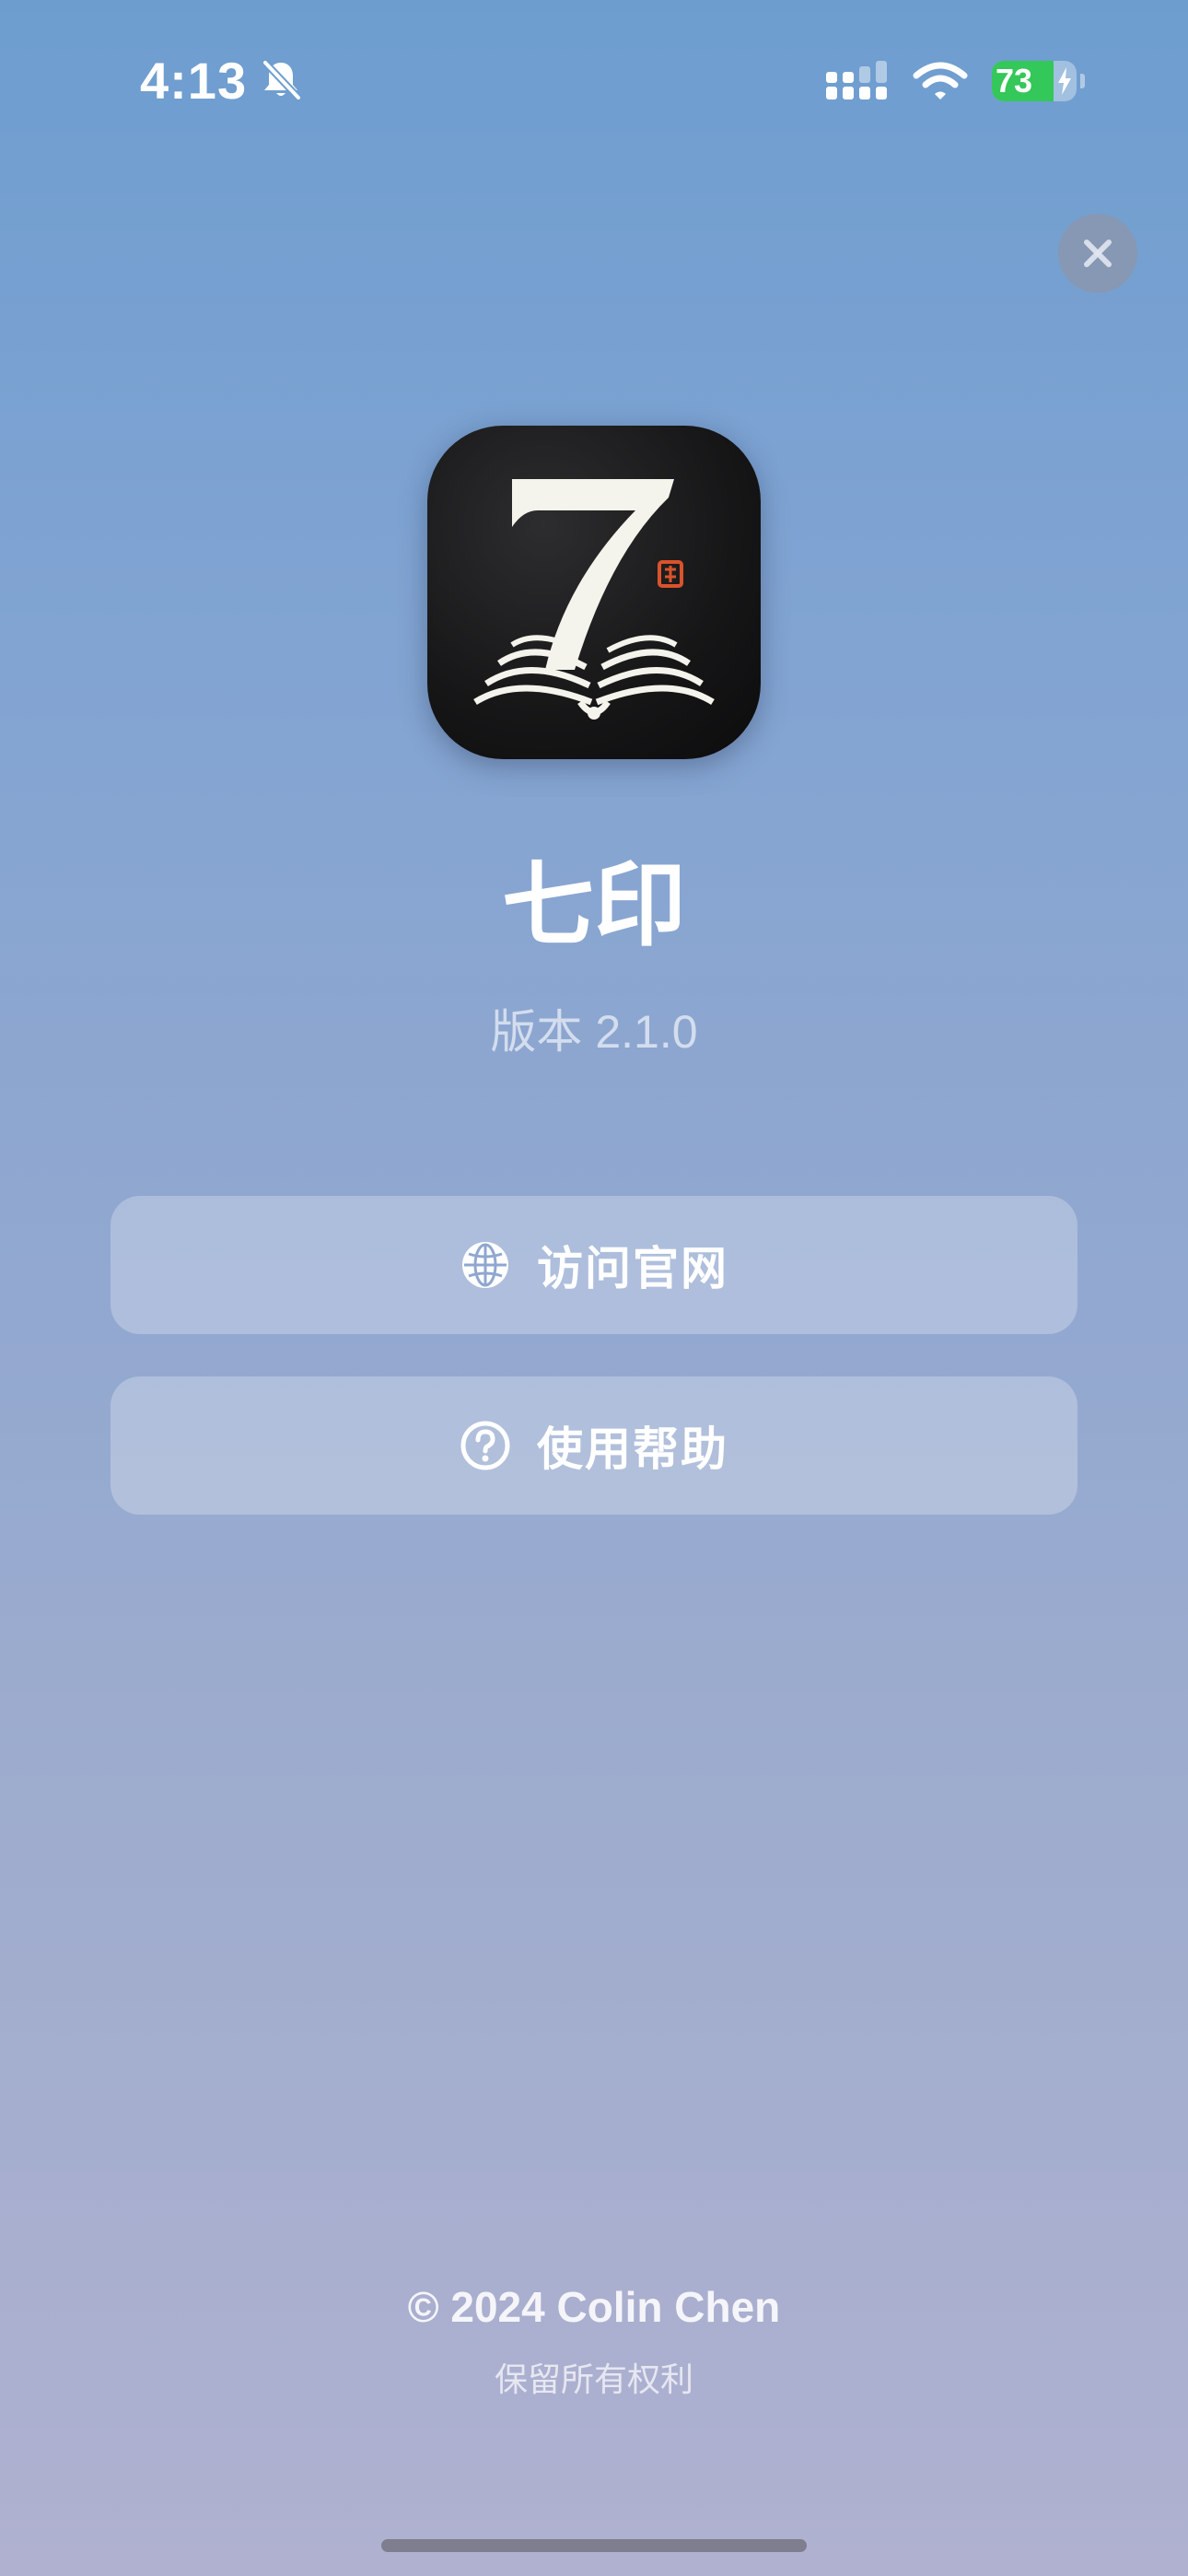 This screenshot has width=1188, height=2576. Describe the element at coordinates (1034, 81) in the screenshot. I see `battery-charging-icon: 73` at that location.